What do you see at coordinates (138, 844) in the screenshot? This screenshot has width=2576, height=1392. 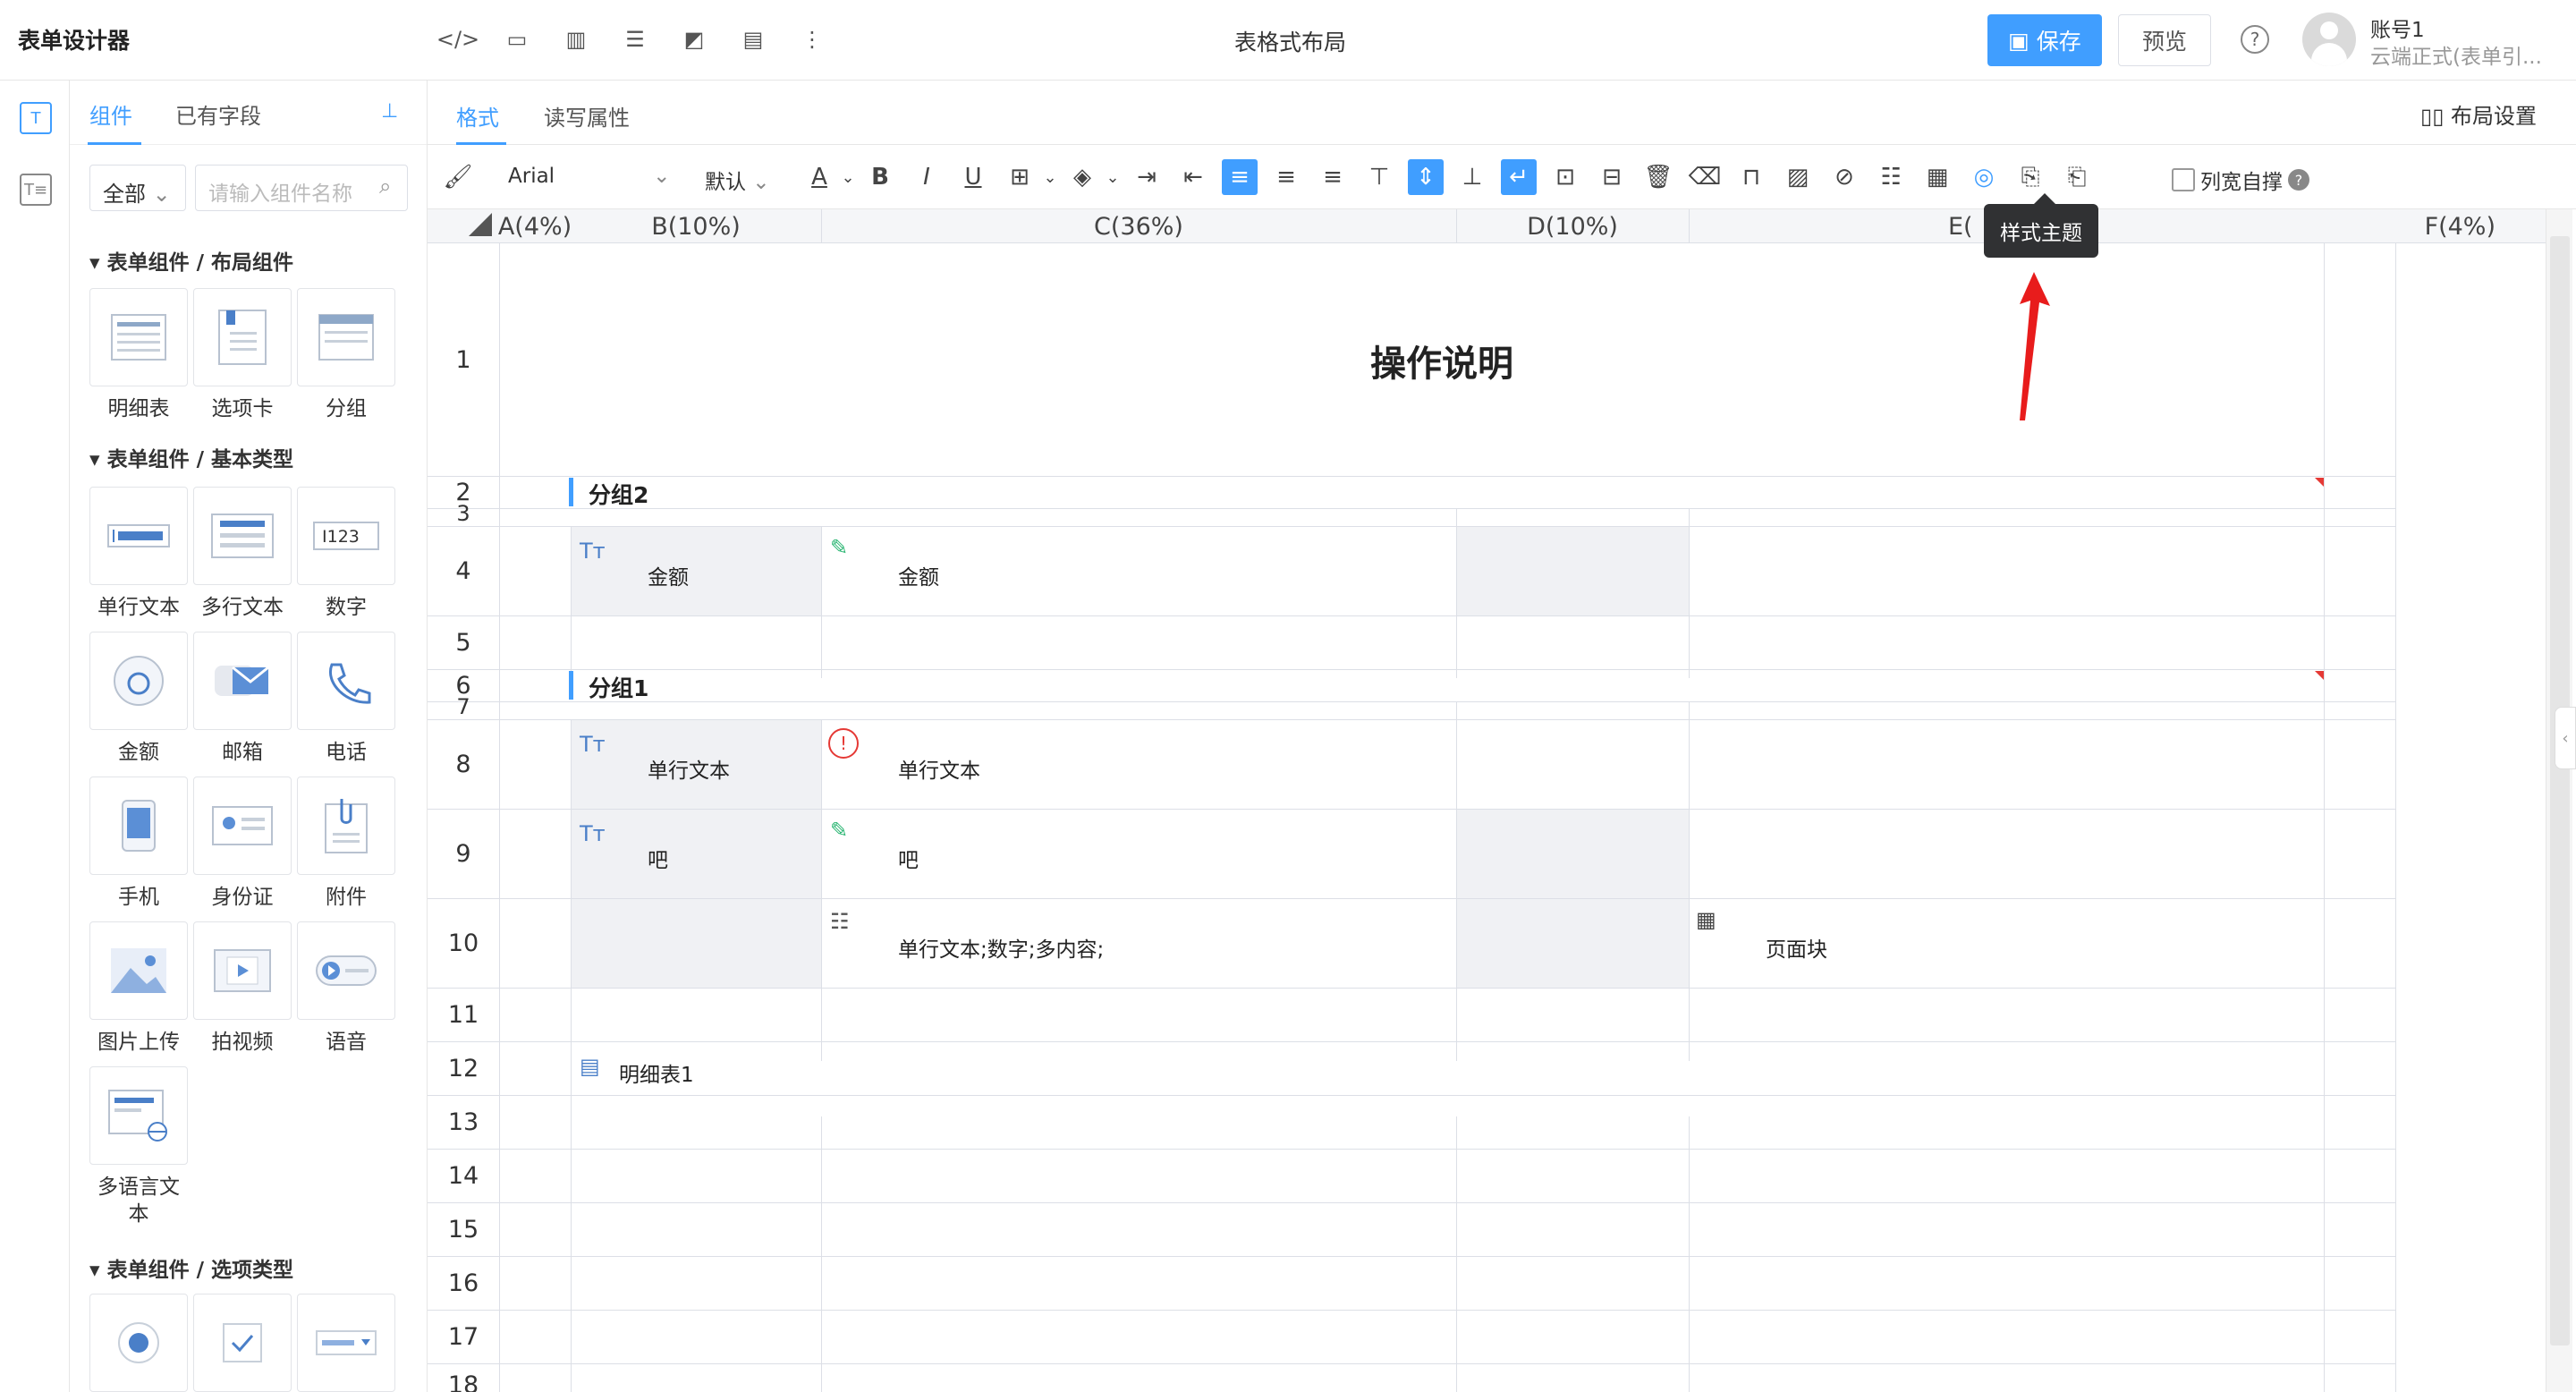 I see `component-mobile: 手机` at bounding box center [138, 844].